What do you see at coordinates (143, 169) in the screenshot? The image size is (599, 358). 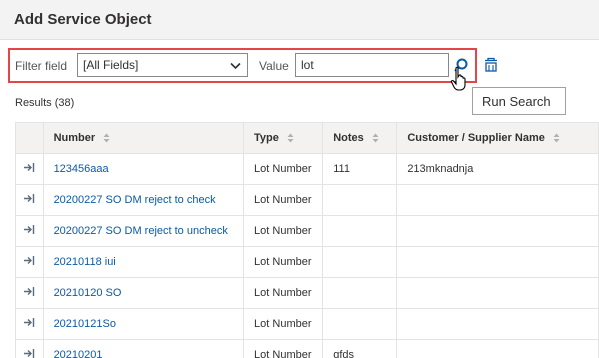 I see `cell-number: 123456aaa` at bounding box center [143, 169].